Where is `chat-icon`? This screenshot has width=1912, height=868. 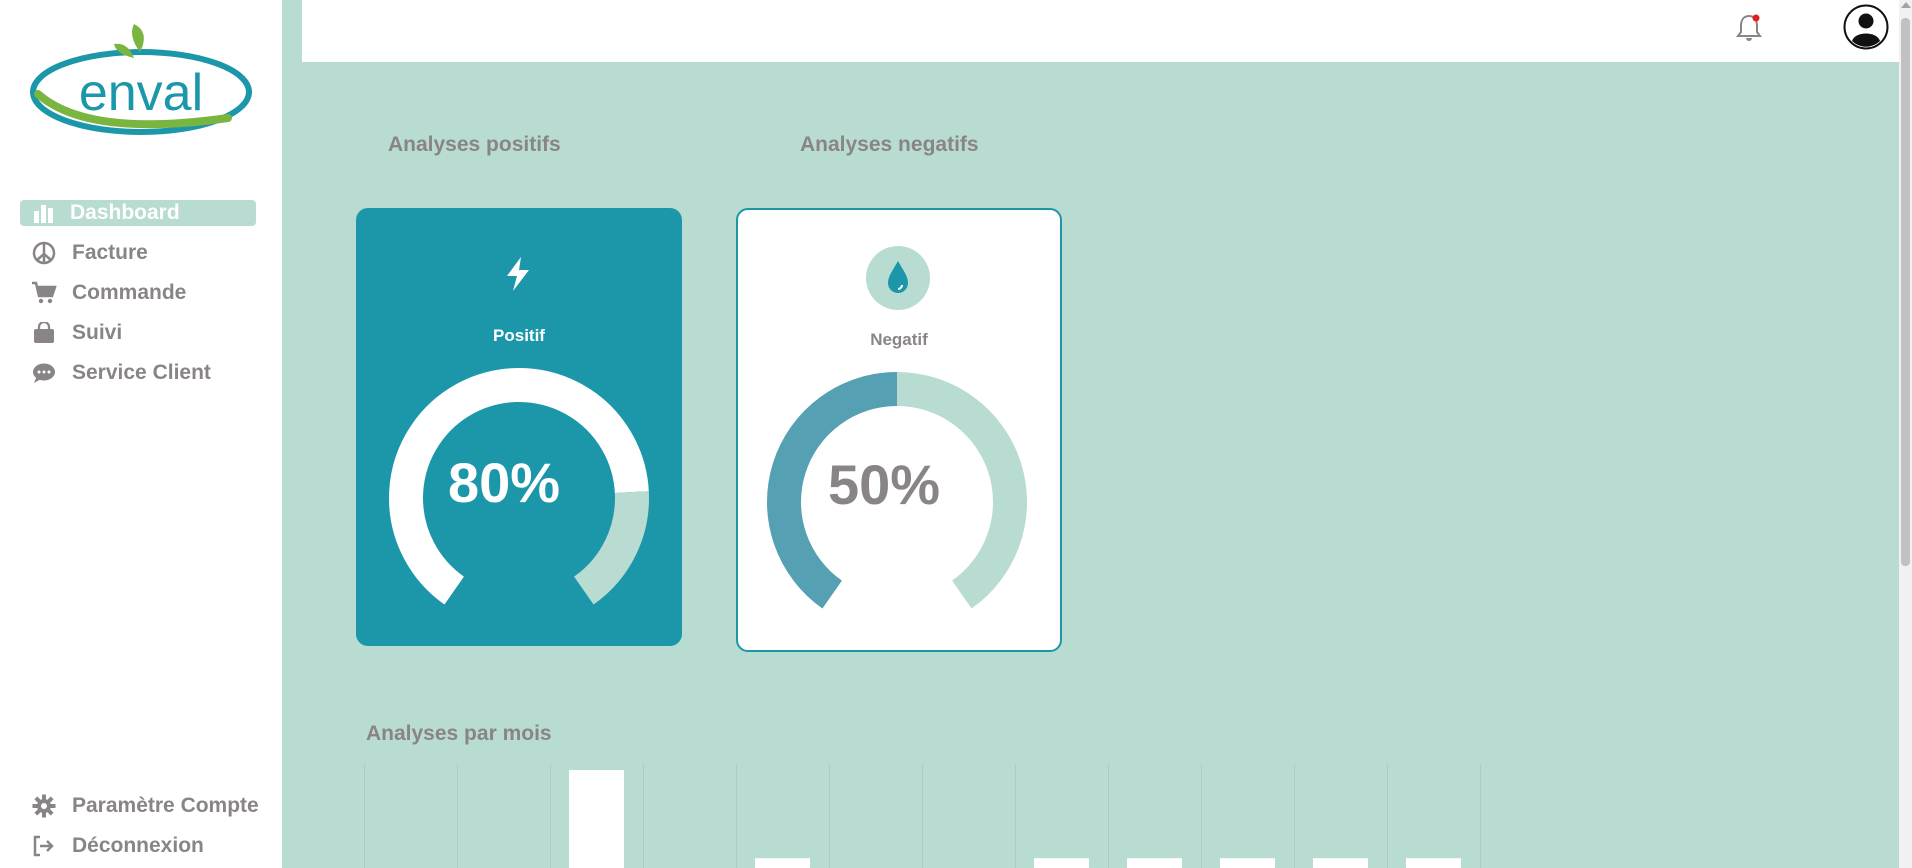 chat-icon is located at coordinates (44, 373).